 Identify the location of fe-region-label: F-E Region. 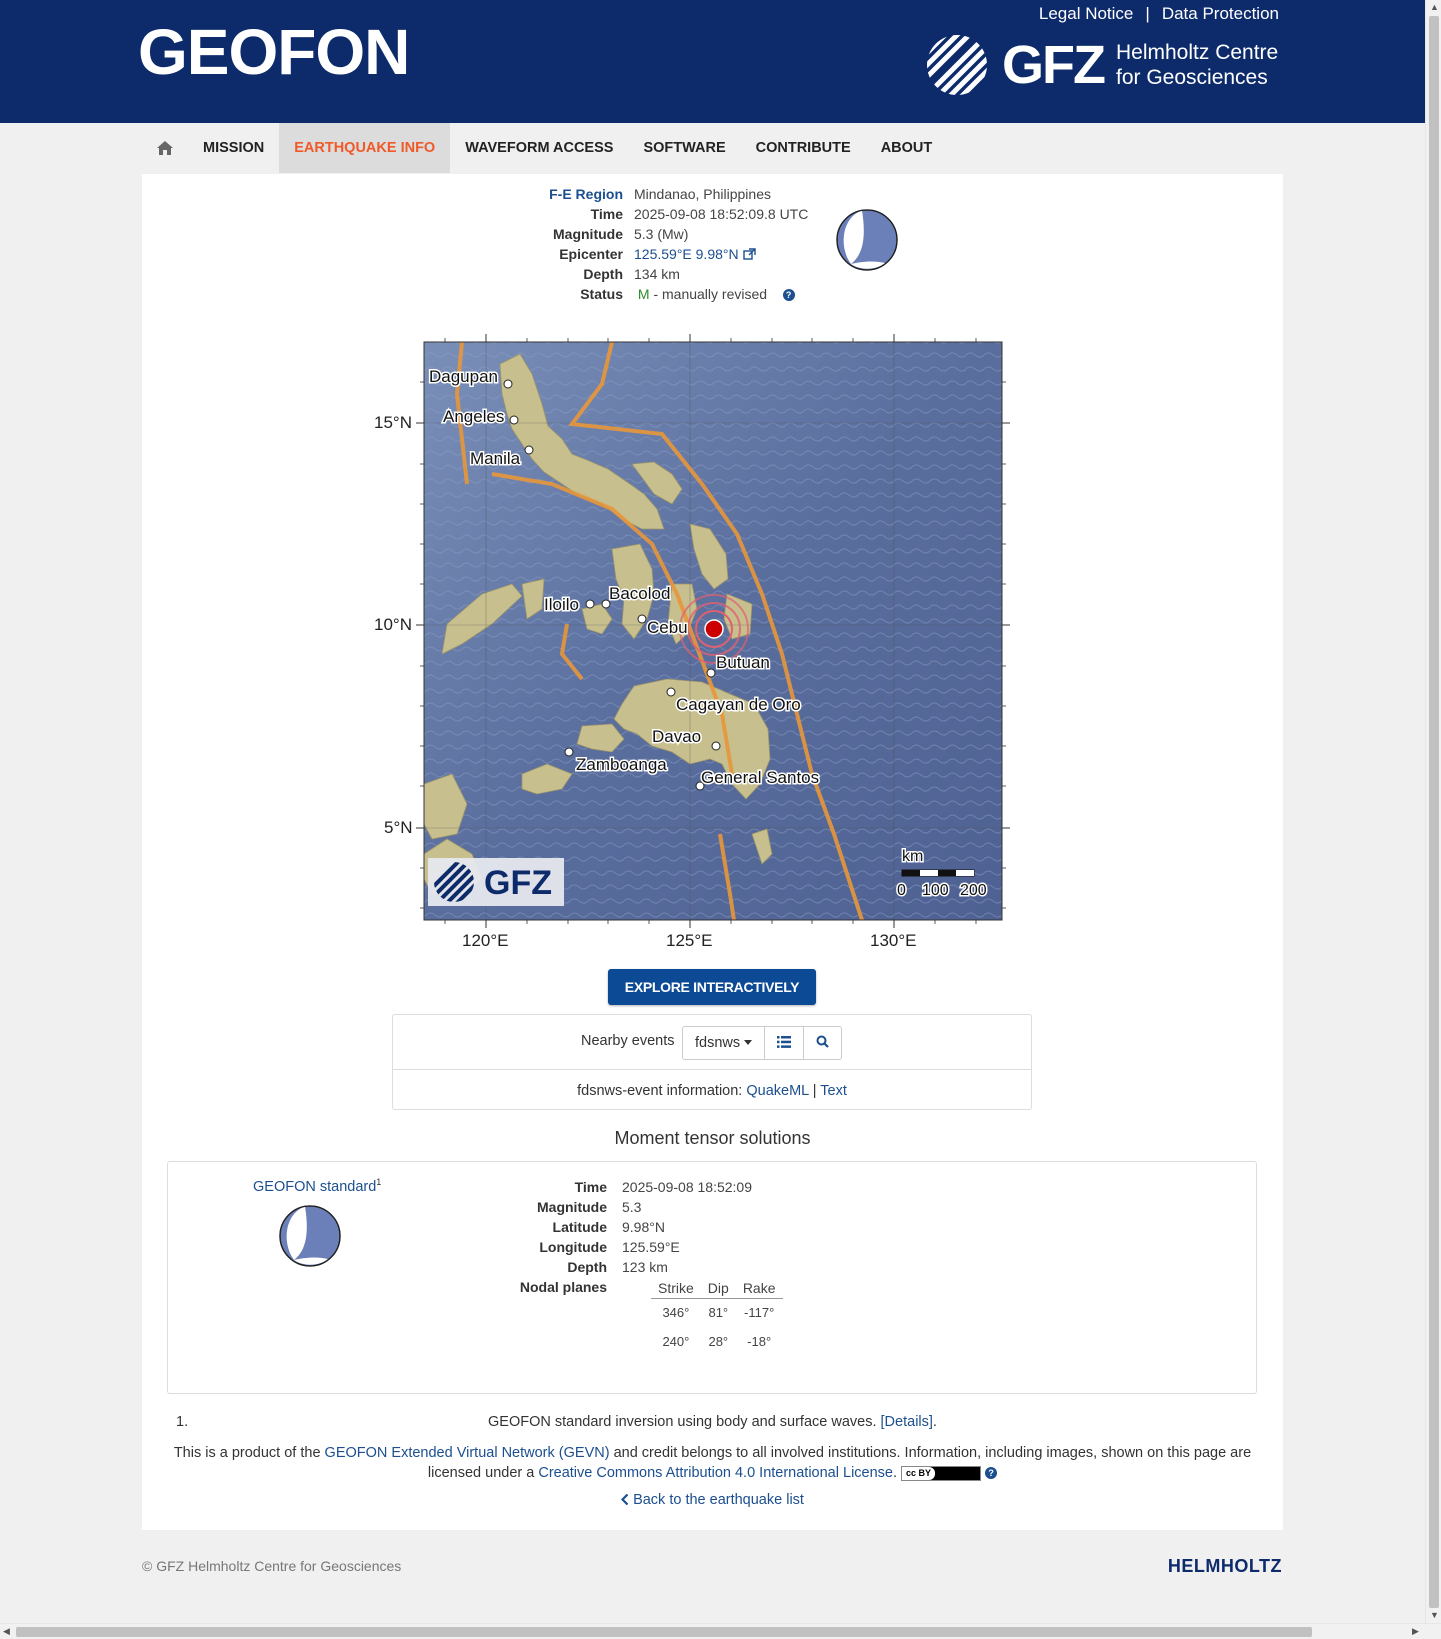
(584, 194).